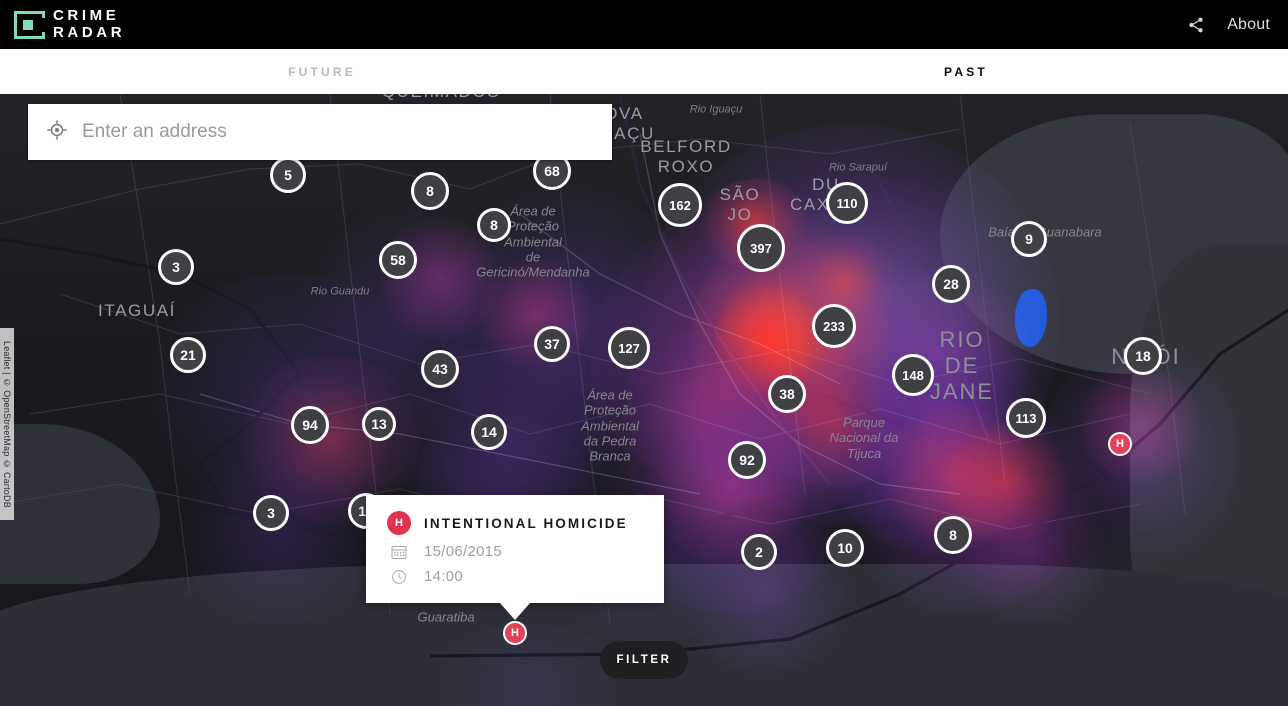 Image resolution: width=1288 pixels, height=706 pixels. I want to click on cluster-count: 43, so click(440, 369).